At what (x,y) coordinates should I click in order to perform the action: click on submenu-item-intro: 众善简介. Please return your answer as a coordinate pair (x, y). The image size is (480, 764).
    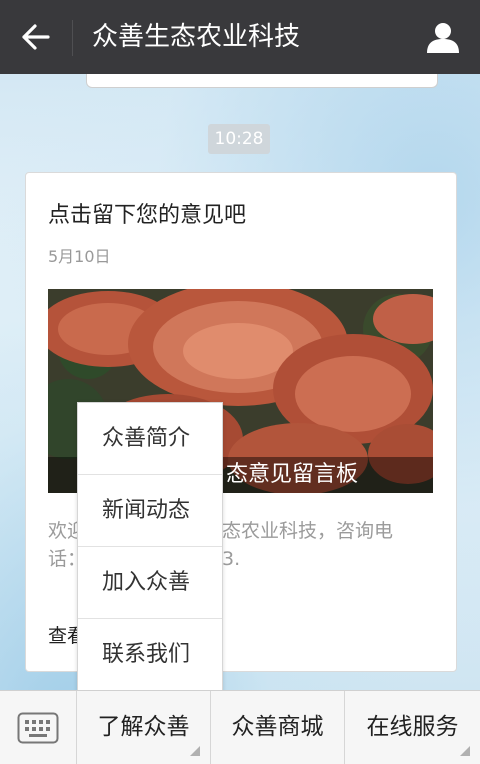
    Looking at the image, I should click on (150, 439).